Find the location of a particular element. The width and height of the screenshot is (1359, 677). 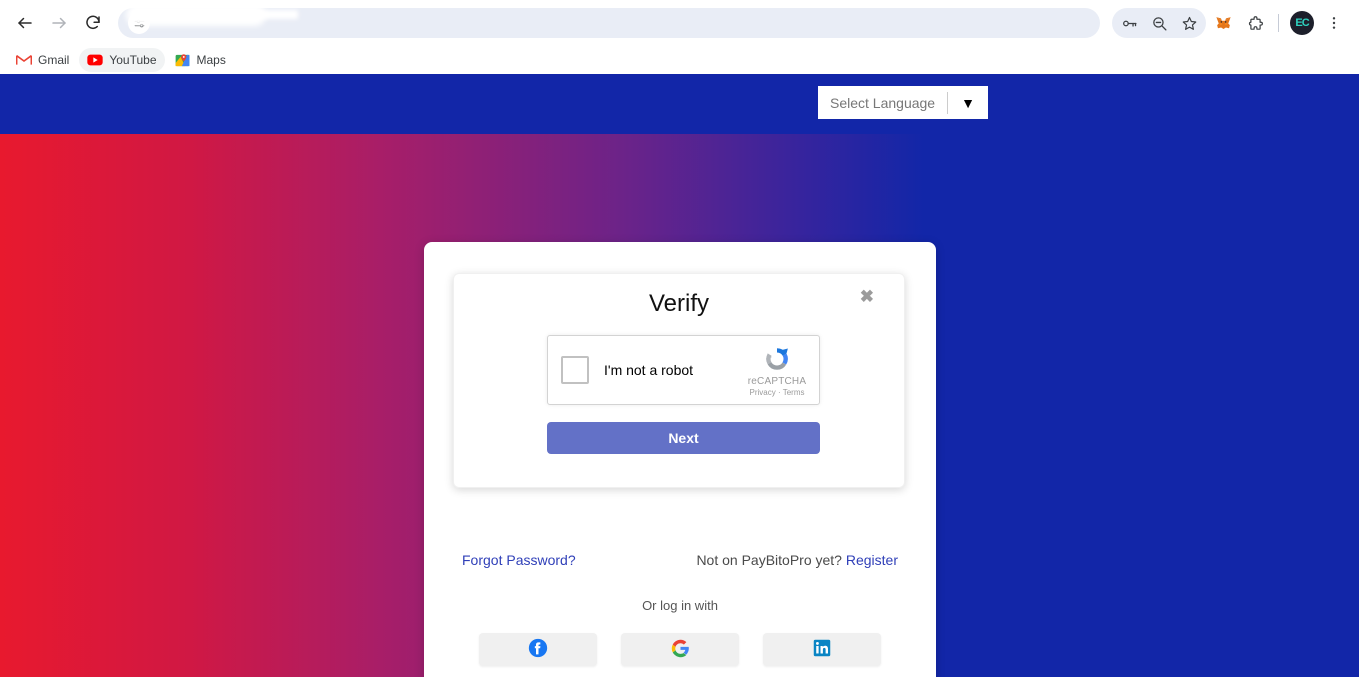

recaptcha-brand-name: reCAPTCHA is located at coordinates (777, 381).